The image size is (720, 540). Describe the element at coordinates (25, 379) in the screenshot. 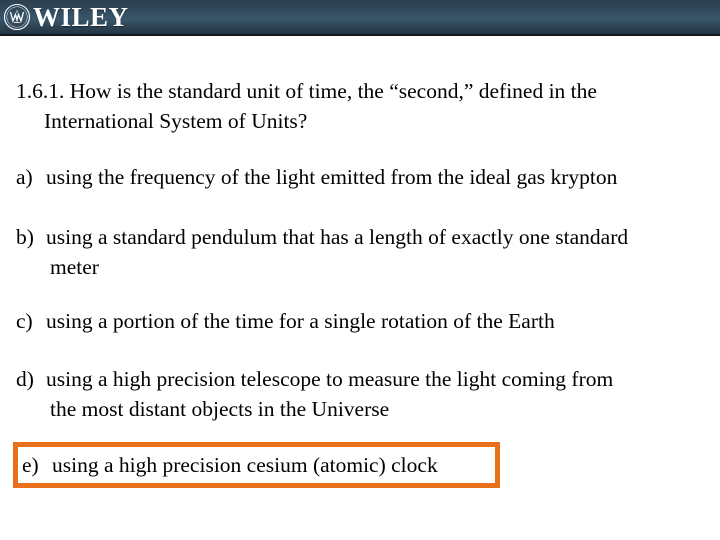

I see `option-marker-d: d)` at that location.